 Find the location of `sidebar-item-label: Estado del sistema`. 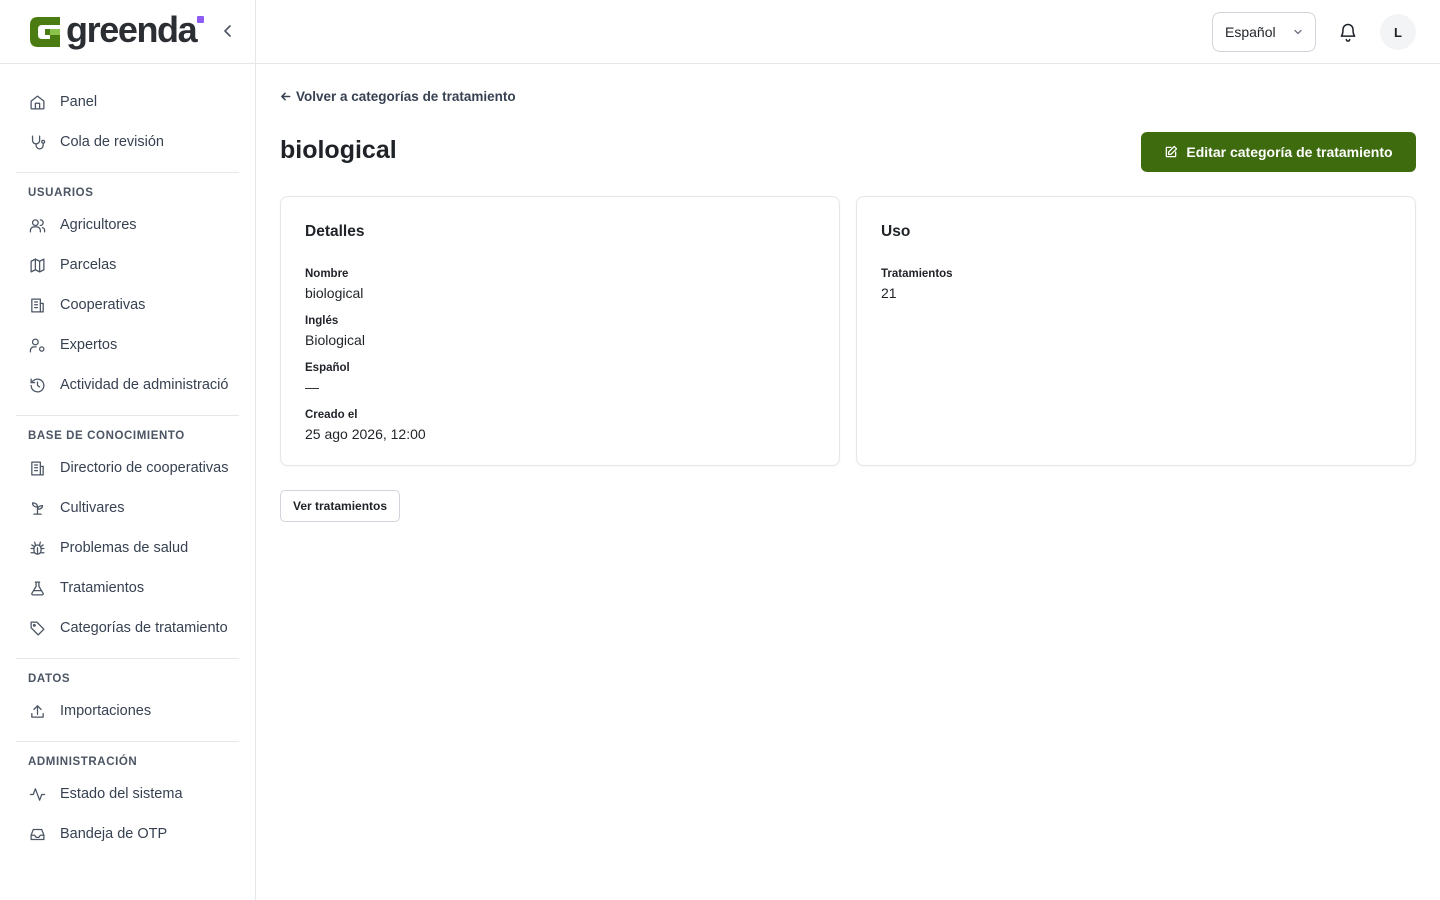

sidebar-item-label: Estado del sistema is located at coordinates (121, 794).